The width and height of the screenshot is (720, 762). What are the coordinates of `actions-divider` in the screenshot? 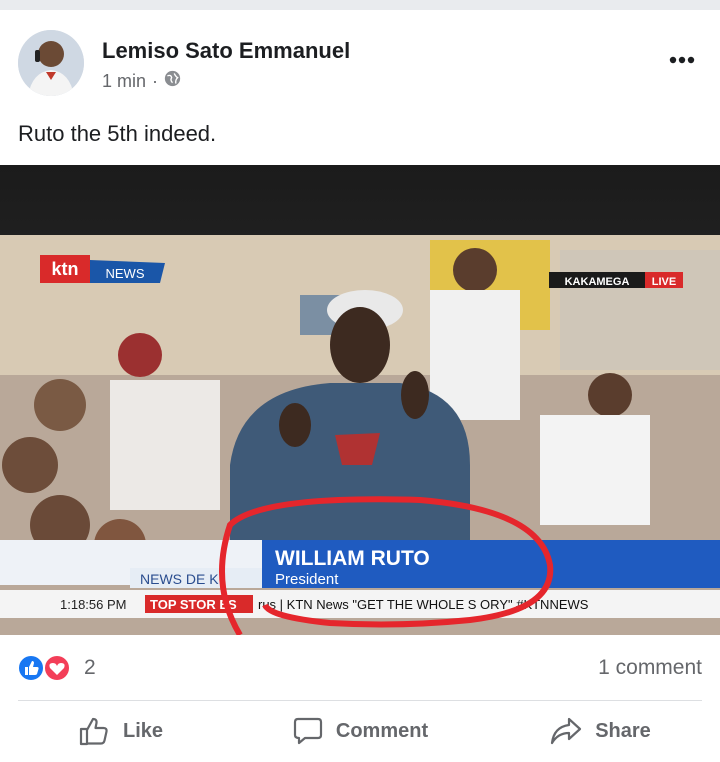 It's located at (360, 700).